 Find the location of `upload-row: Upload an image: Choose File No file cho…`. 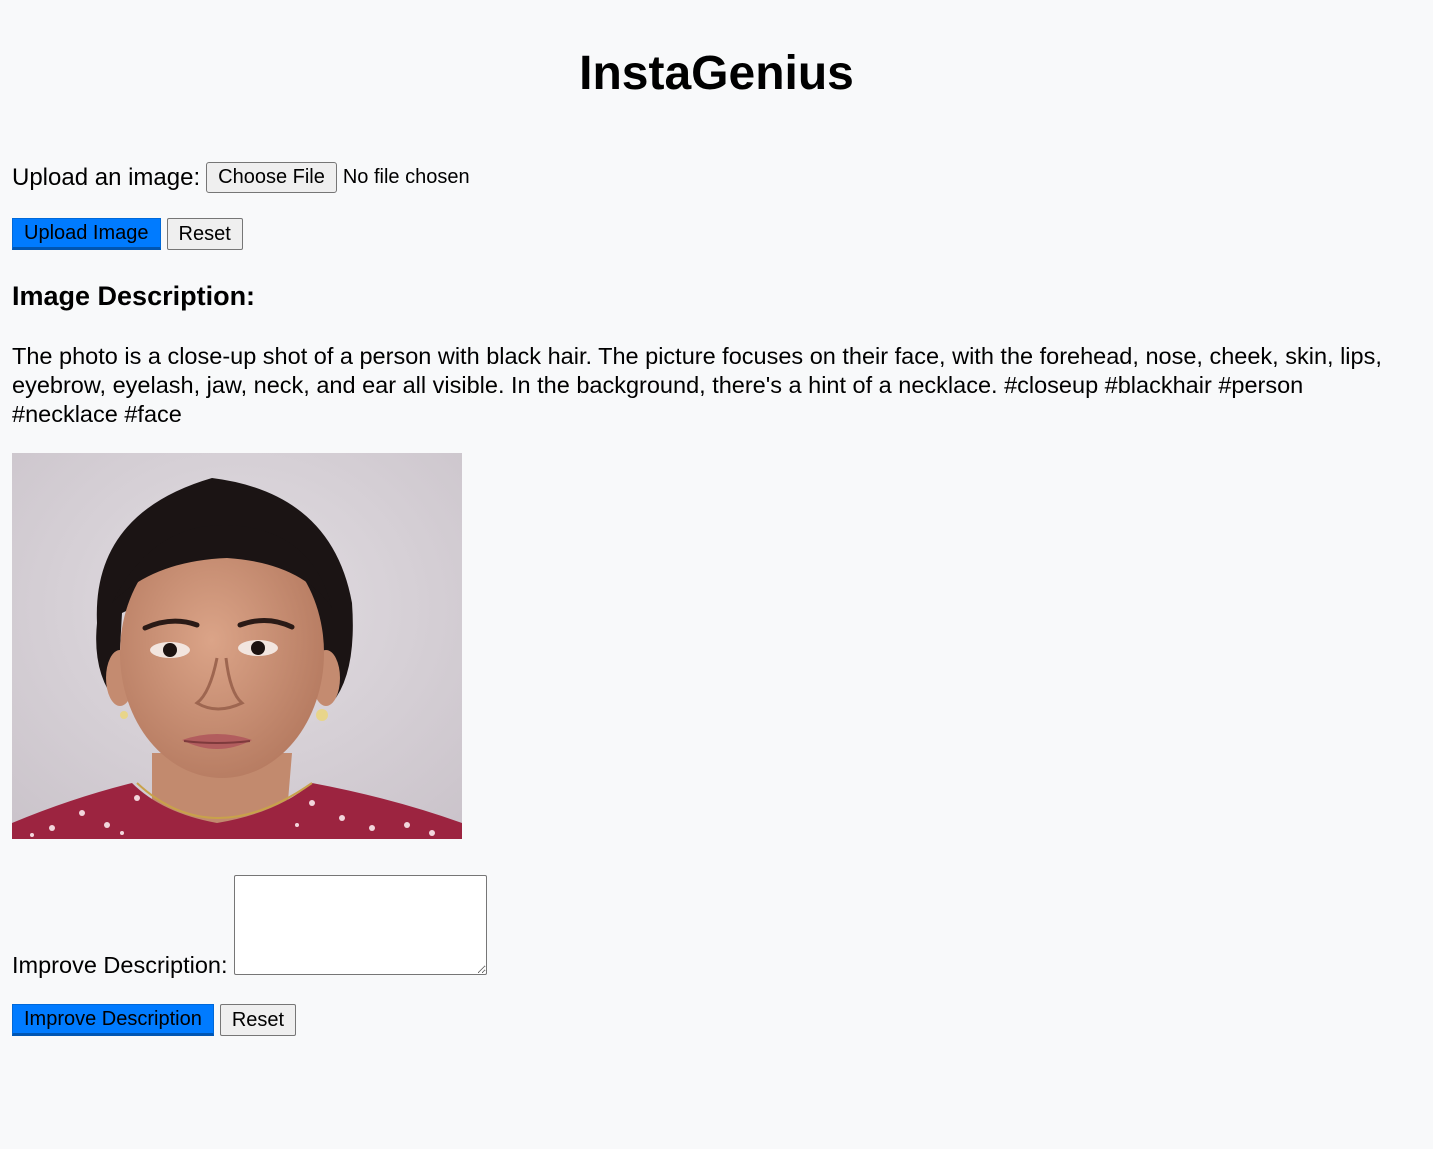

upload-row: Upload an image: Choose File No file cho… is located at coordinates (241, 177).